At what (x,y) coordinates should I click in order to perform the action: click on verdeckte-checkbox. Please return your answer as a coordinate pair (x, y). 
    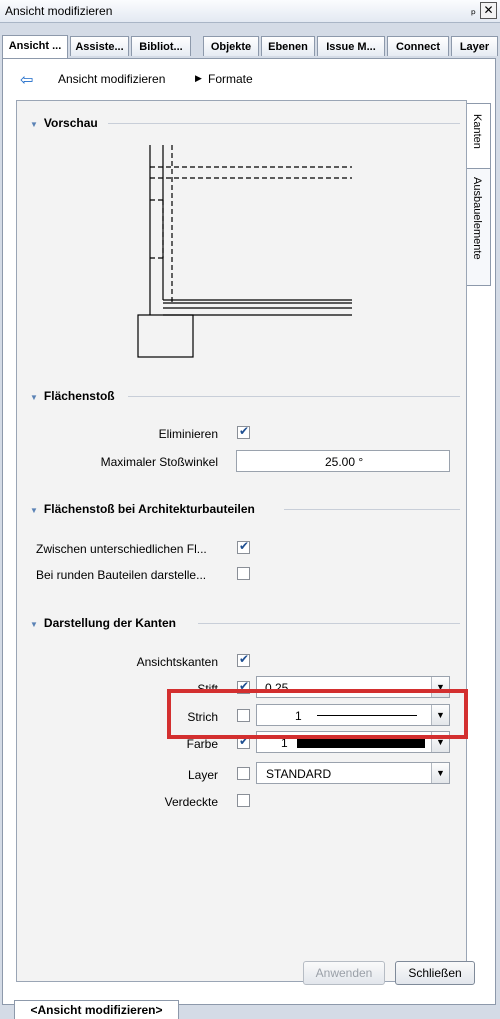
    Looking at the image, I should click on (243, 800).